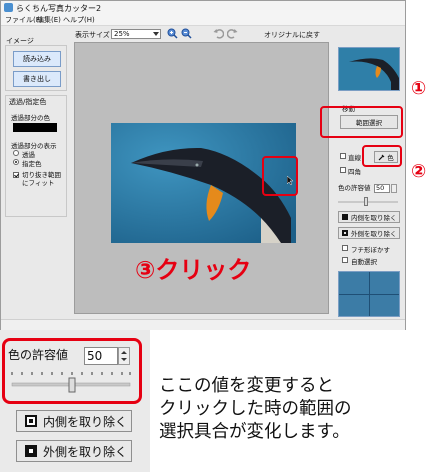 The image size is (434, 472). I want to click on redo-icon, so click(232, 33).